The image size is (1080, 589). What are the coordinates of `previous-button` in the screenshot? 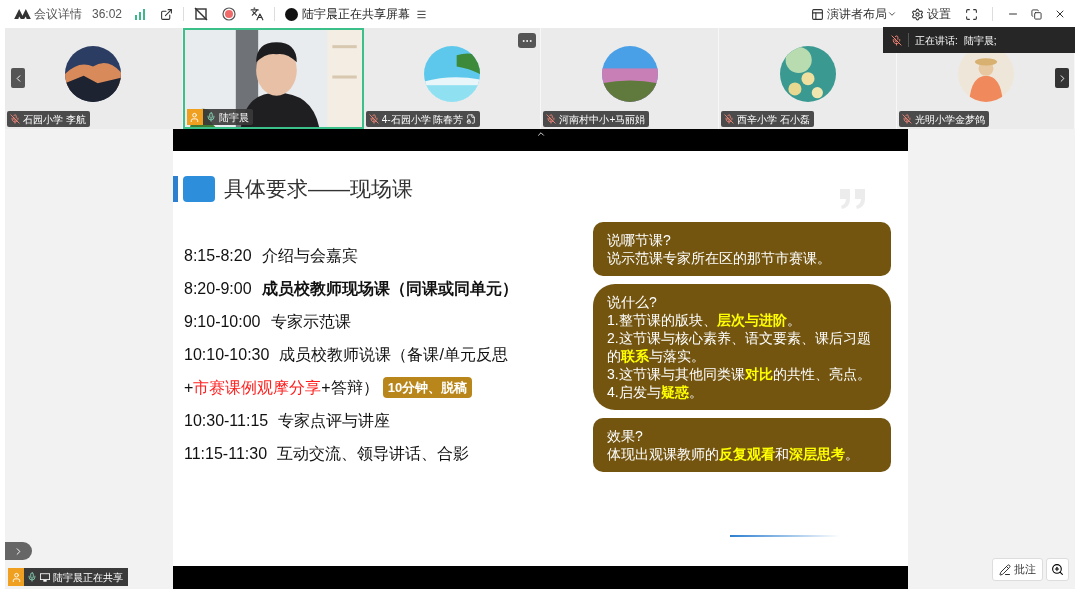 It's located at (18, 78).